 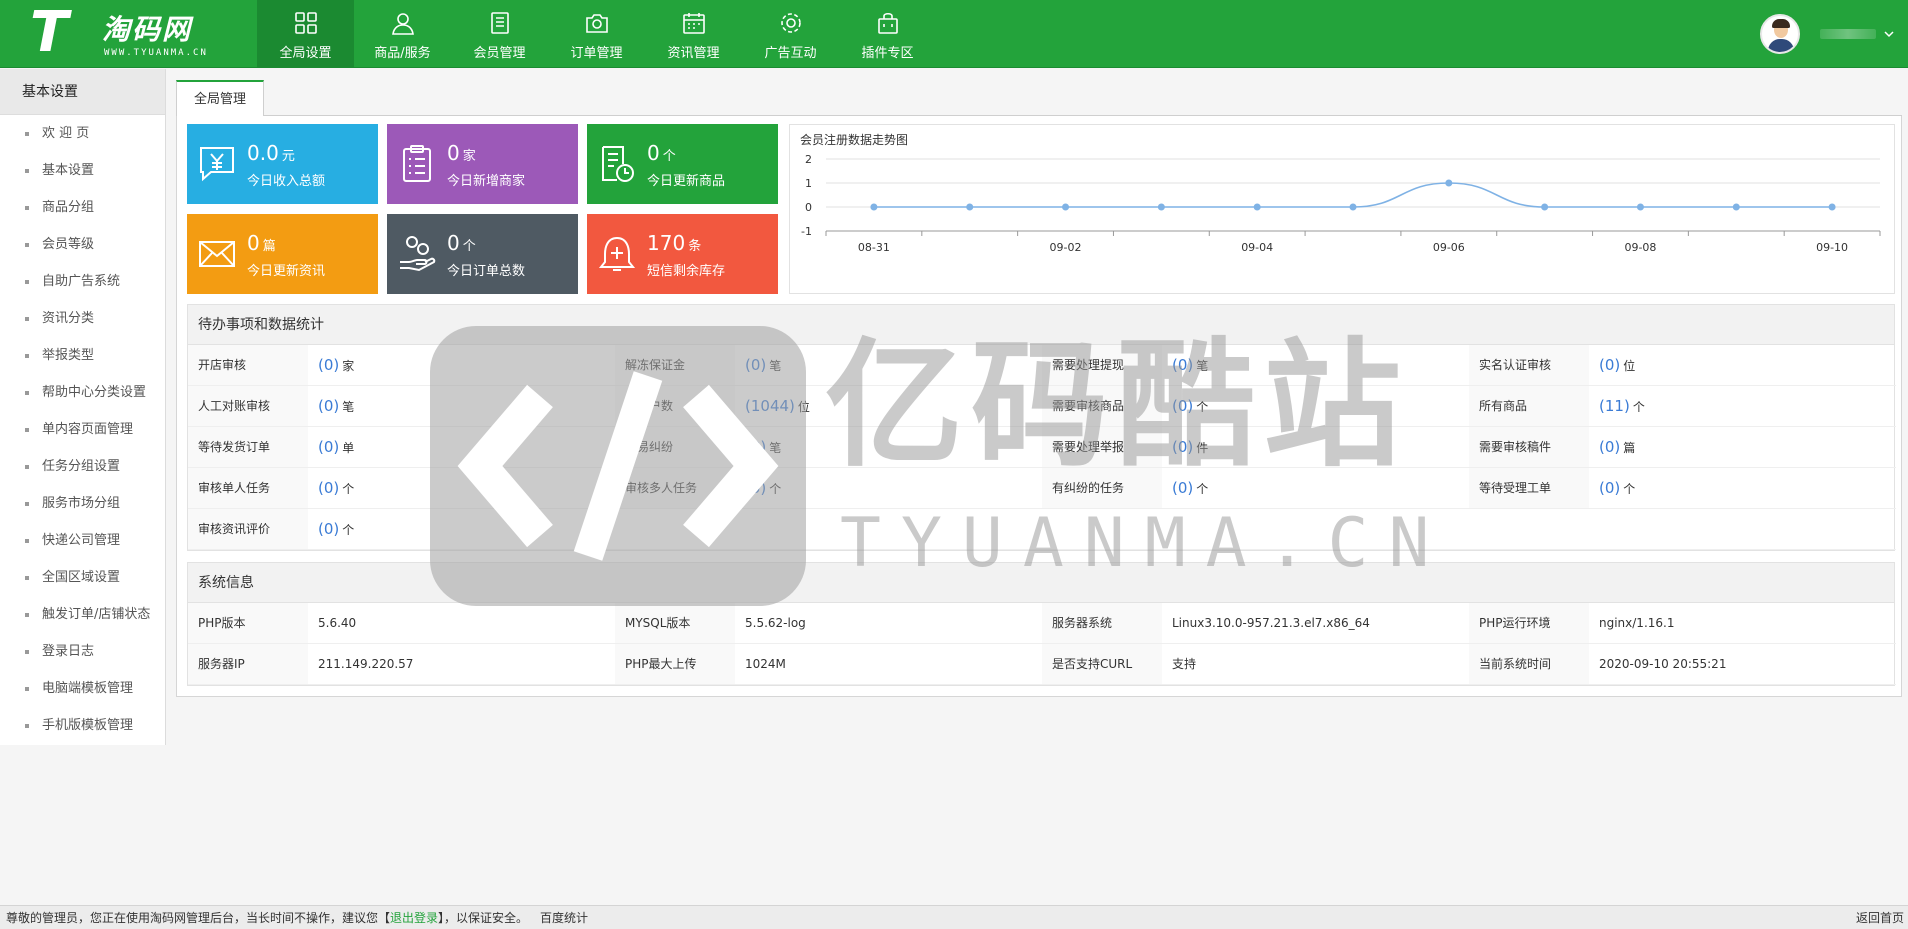 I want to click on stat-card-label: 今日新增商家, so click(x=486, y=181).